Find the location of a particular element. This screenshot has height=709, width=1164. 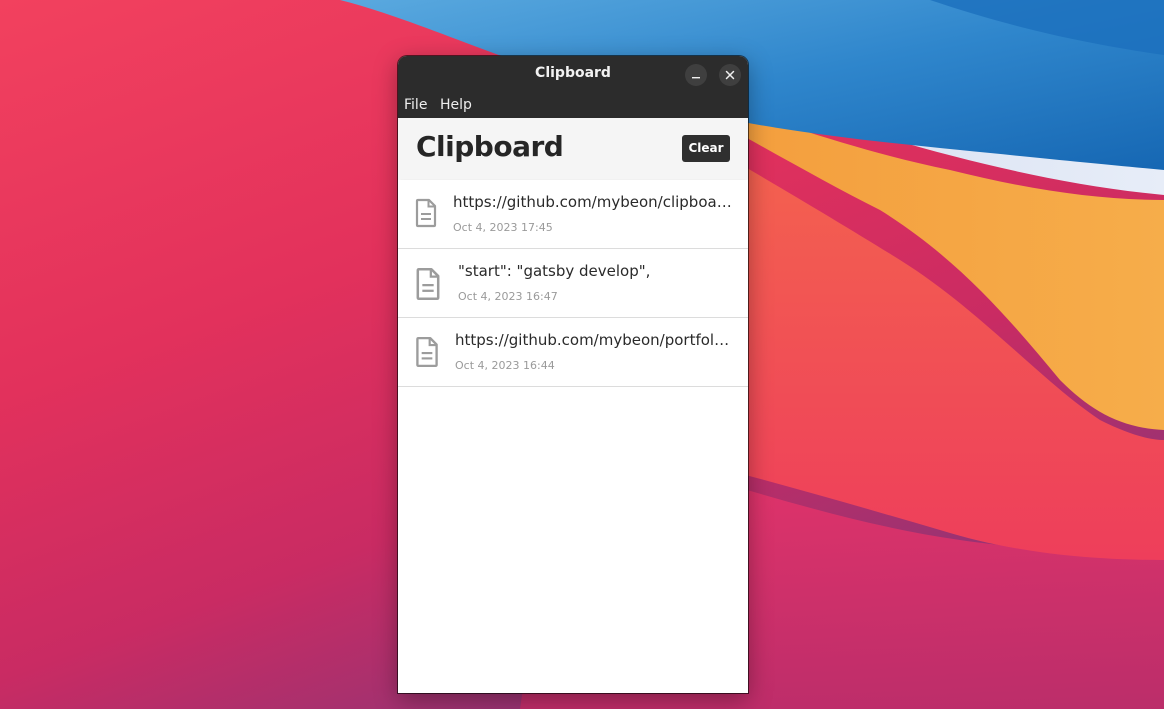

menu-file: File is located at coordinates (415, 105).